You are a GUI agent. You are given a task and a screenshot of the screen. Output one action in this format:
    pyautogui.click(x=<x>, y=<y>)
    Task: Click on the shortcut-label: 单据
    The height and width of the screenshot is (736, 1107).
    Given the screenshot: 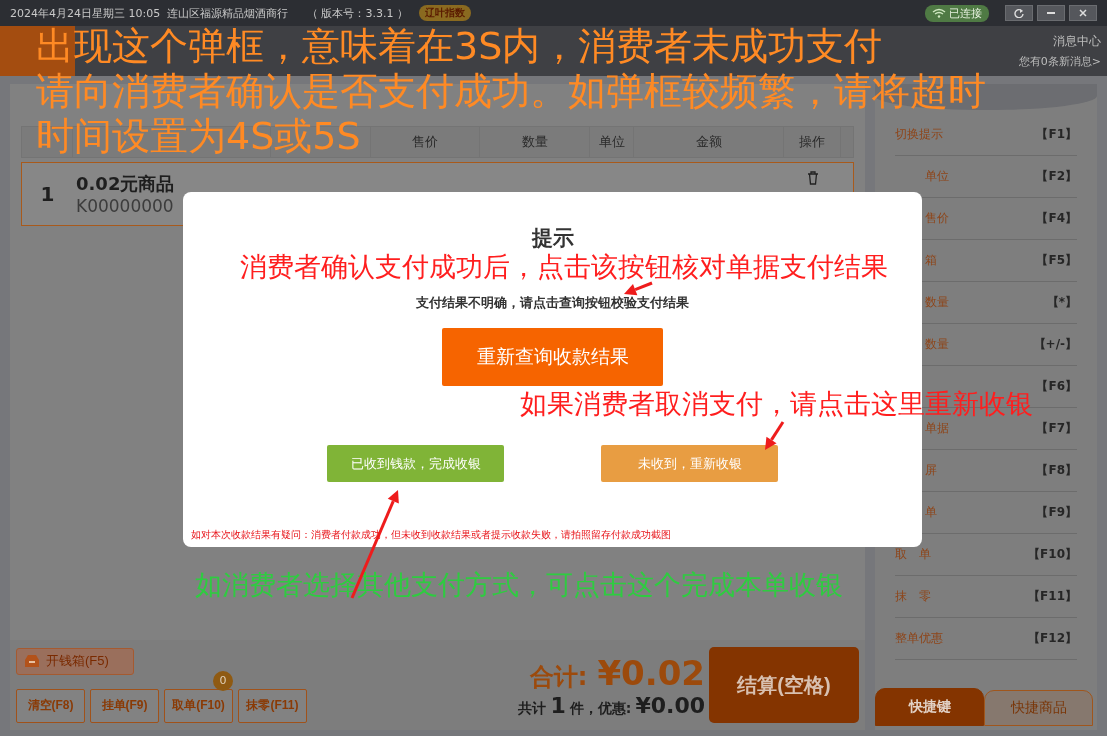 What is the action you would take?
    pyautogui.click(x=936, y=428)
    